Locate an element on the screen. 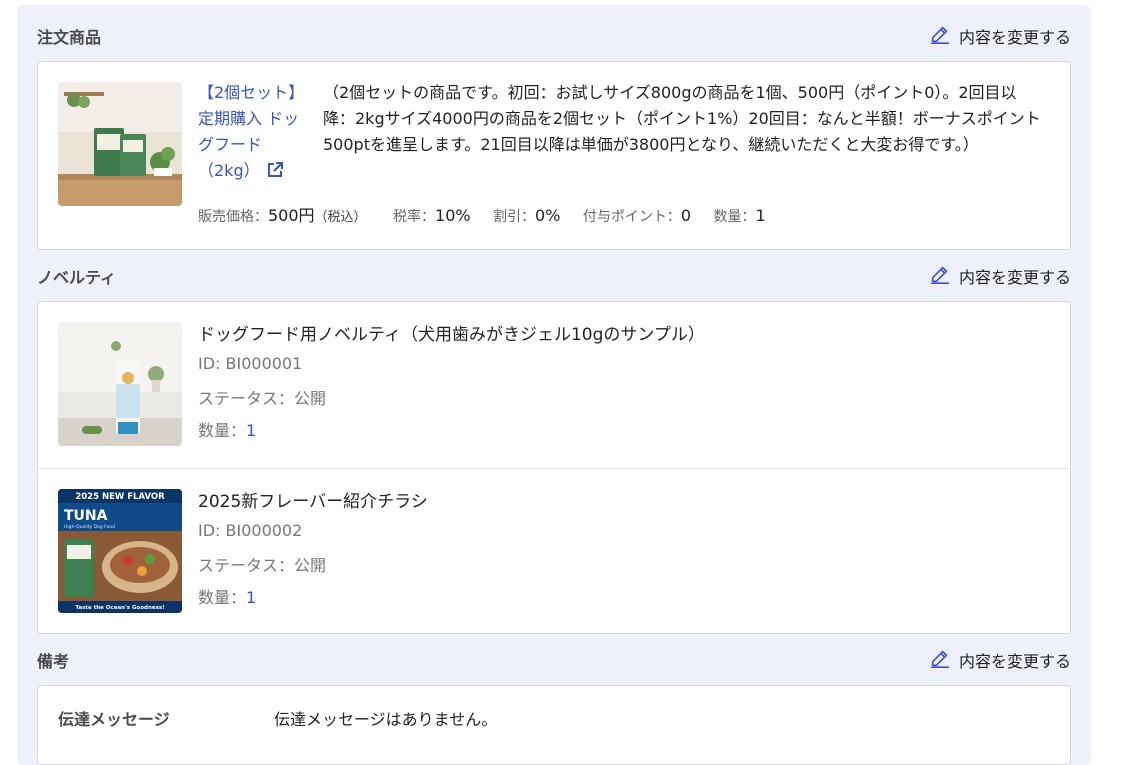  flyer-tagline: High-Quality Dog Food is located at coordinates (89, 527).